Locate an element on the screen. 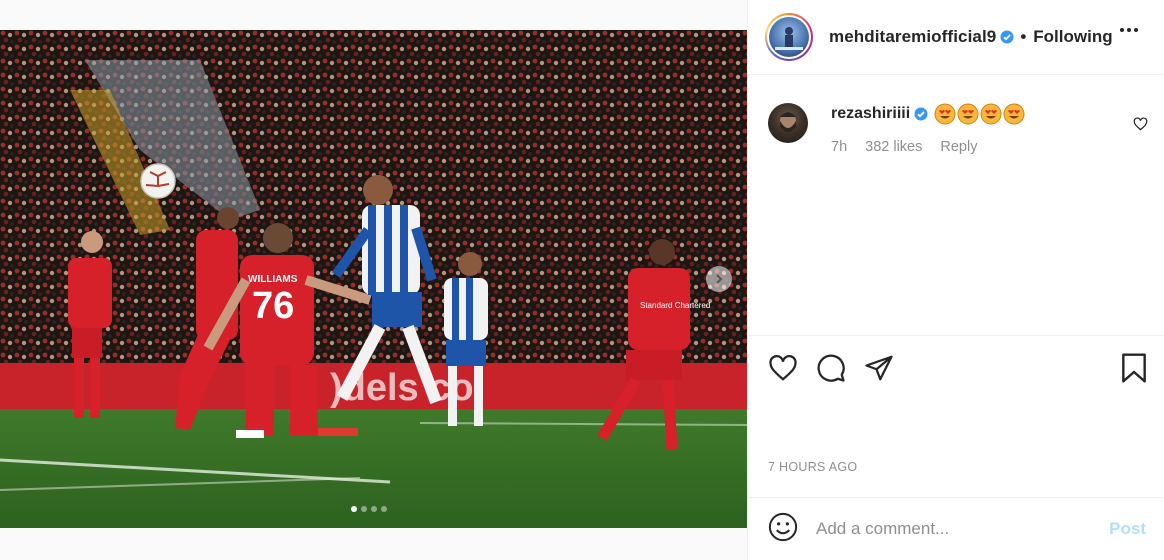 Image resolution: width=1164 pixels, height=560 pixels. comment-time: 7h is located at coordinates (839, 147).